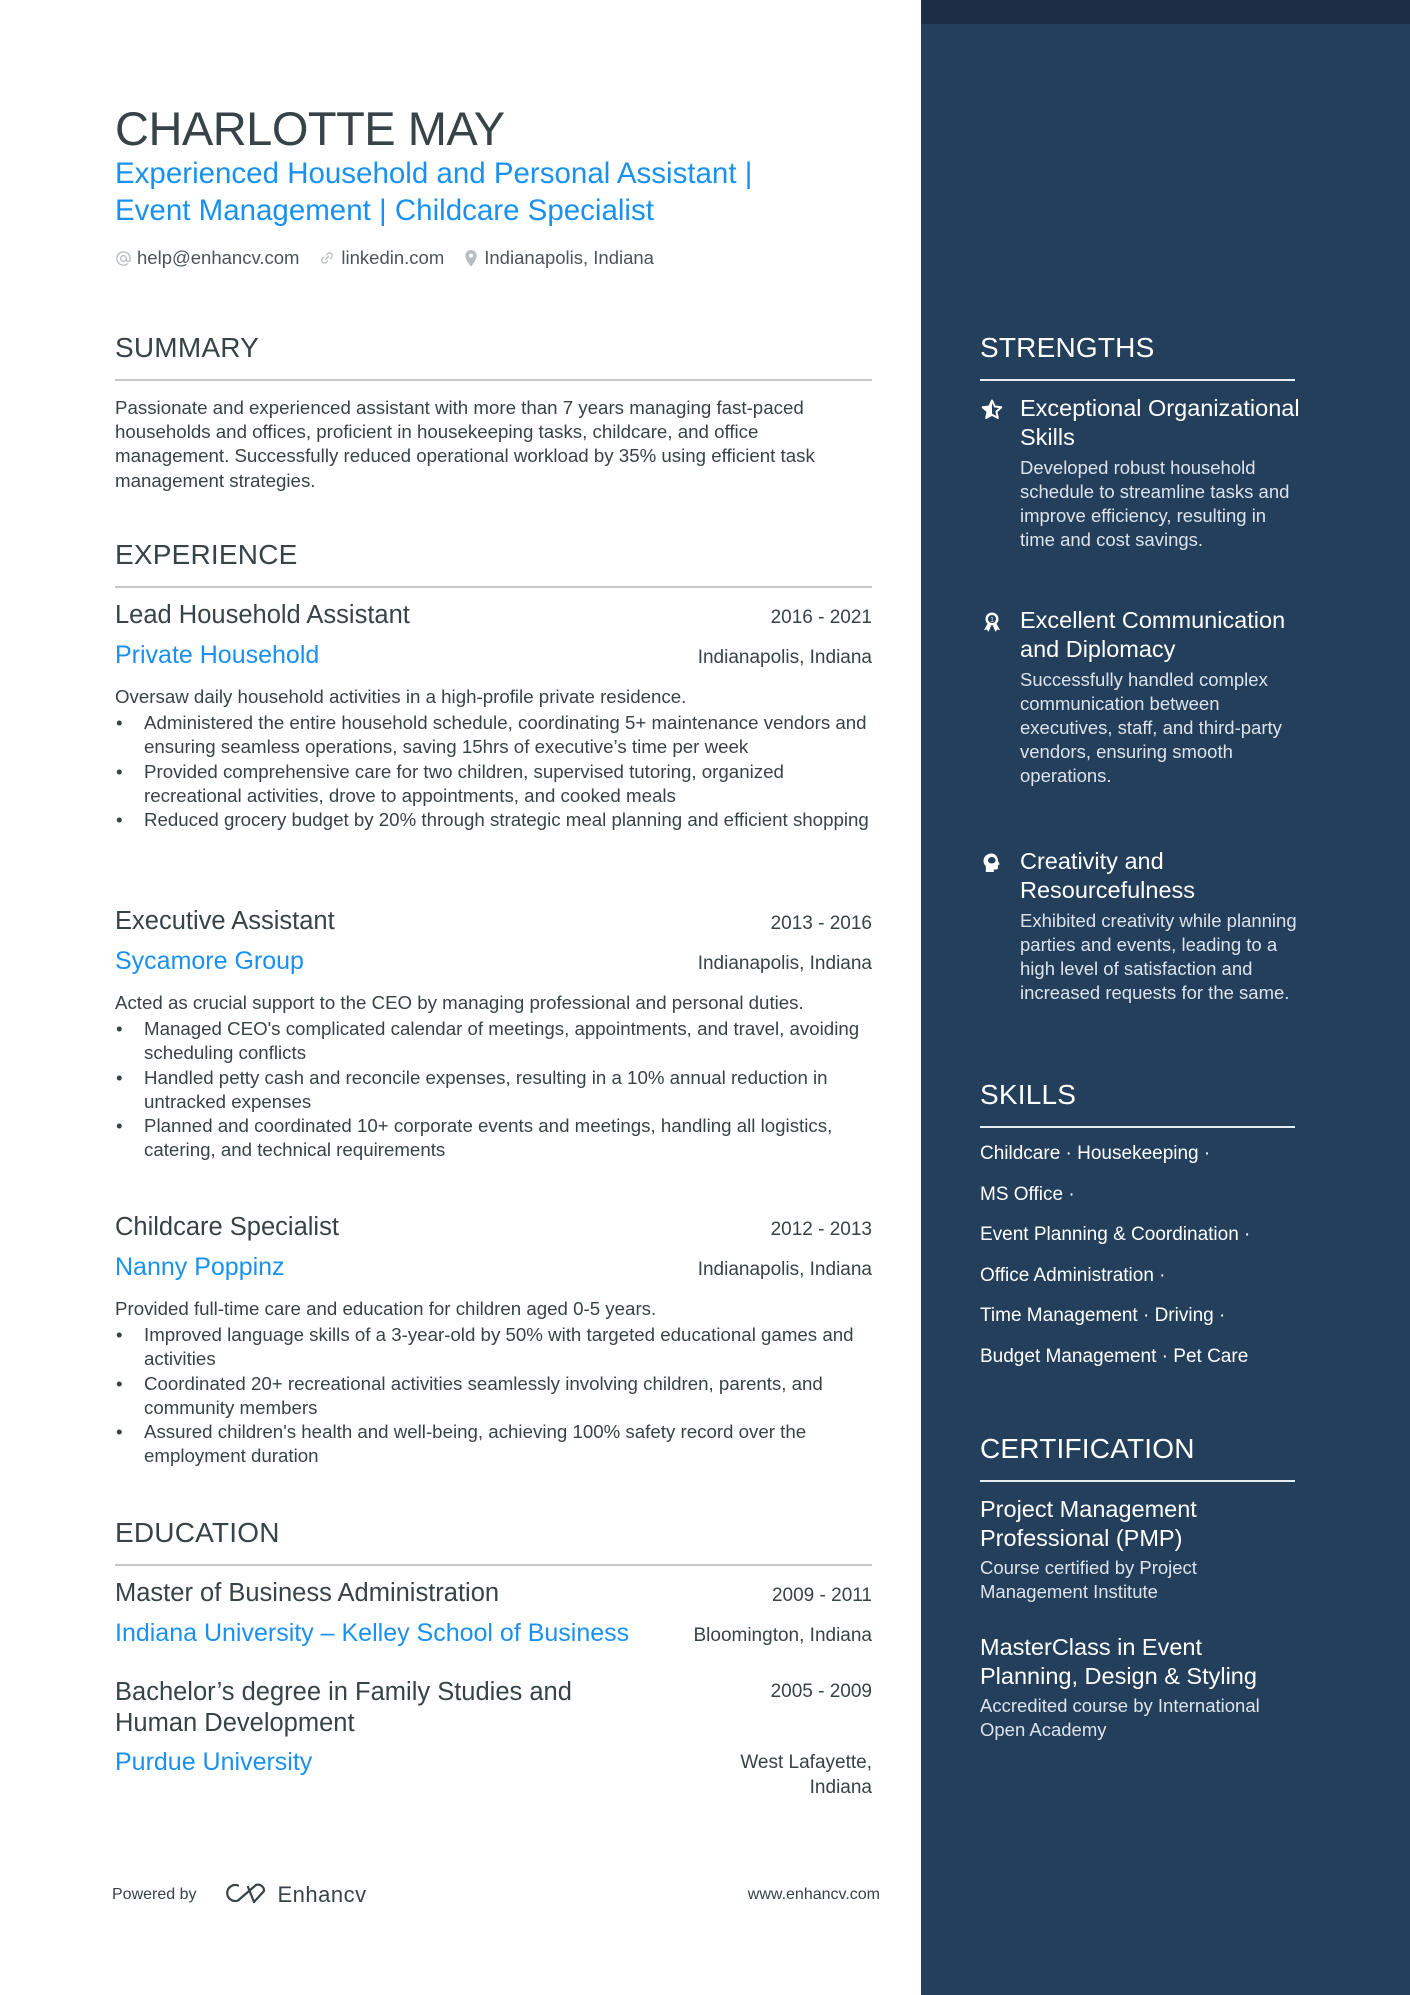  Describe the element at coordinates (393, 257) in the screenshot. I see `contact-linkedin-text: linkedin.com` at that location.